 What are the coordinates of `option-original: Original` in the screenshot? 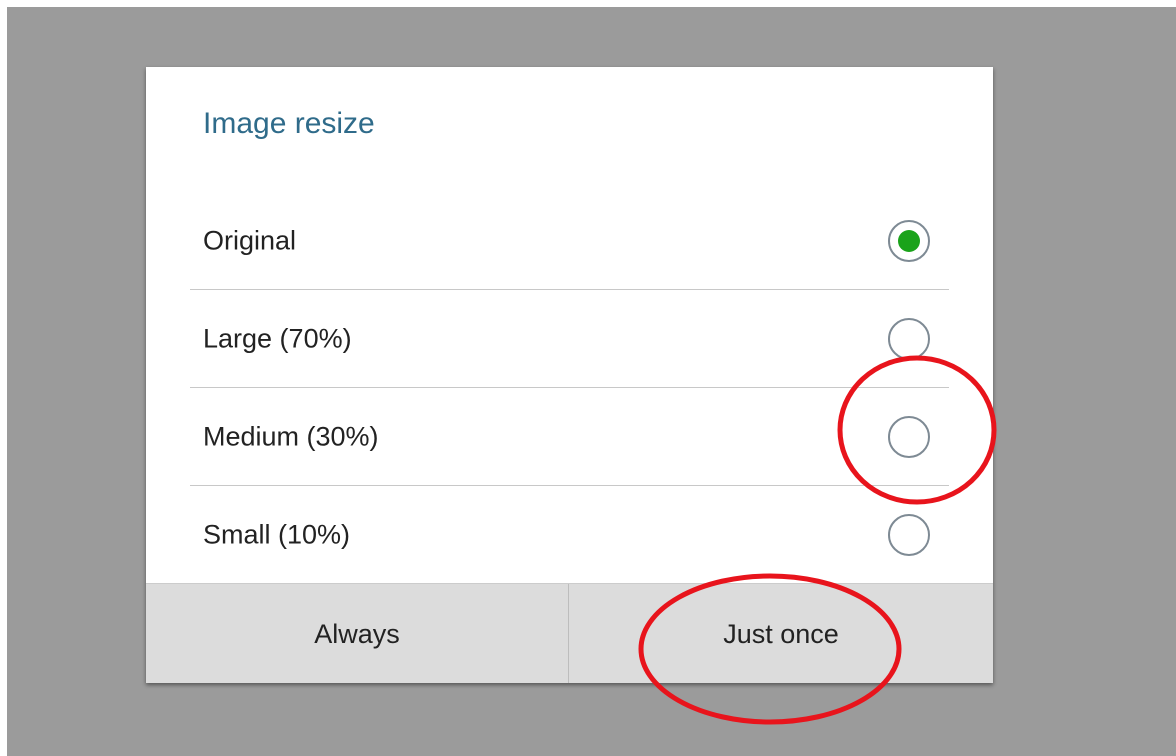 It's located at (569, 241).